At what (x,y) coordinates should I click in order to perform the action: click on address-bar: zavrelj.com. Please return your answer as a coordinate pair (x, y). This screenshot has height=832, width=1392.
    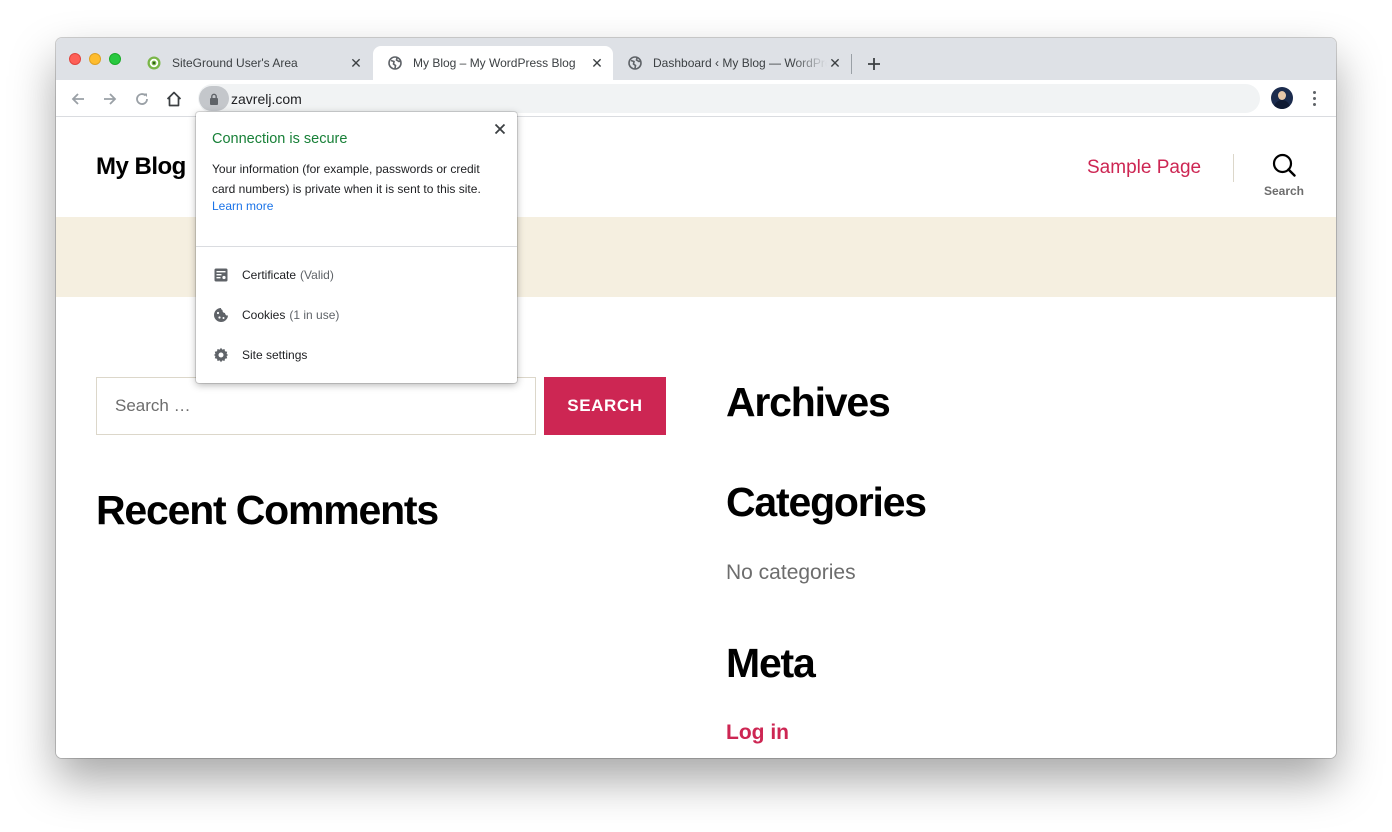
    Looking at the image, I should click on (729, 98).